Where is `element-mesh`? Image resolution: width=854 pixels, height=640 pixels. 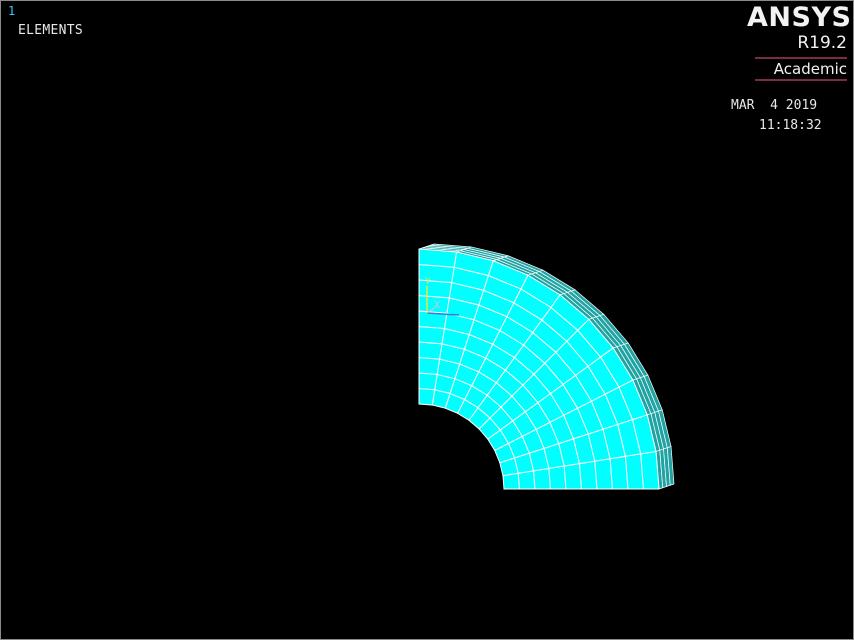 element-mesh is located at coordinates (546, 366).